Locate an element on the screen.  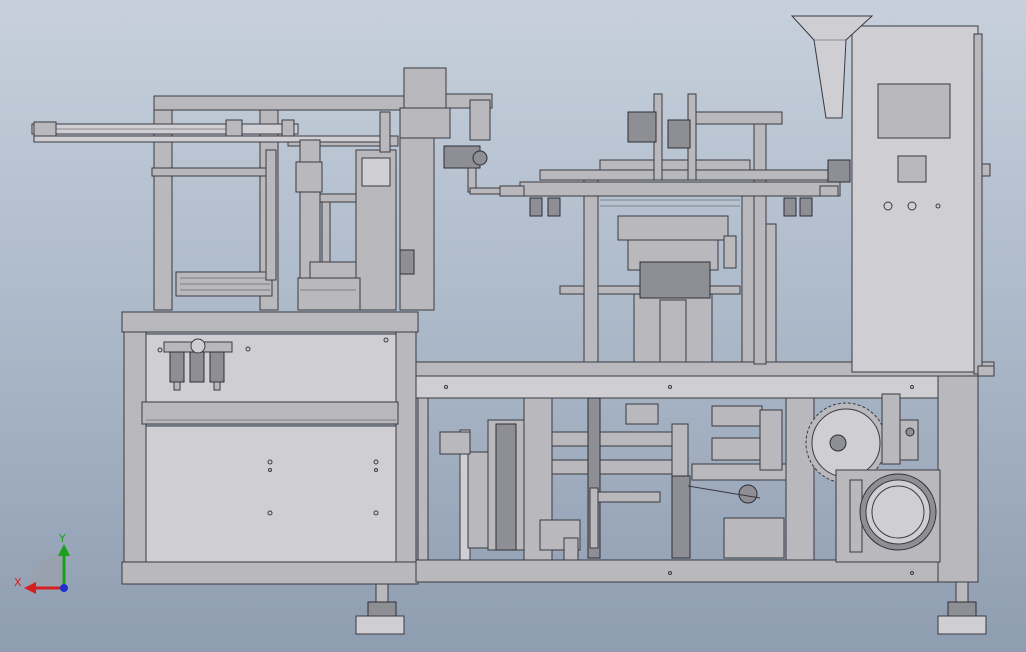
drive-mechanism is located at coordinates (613, 479).